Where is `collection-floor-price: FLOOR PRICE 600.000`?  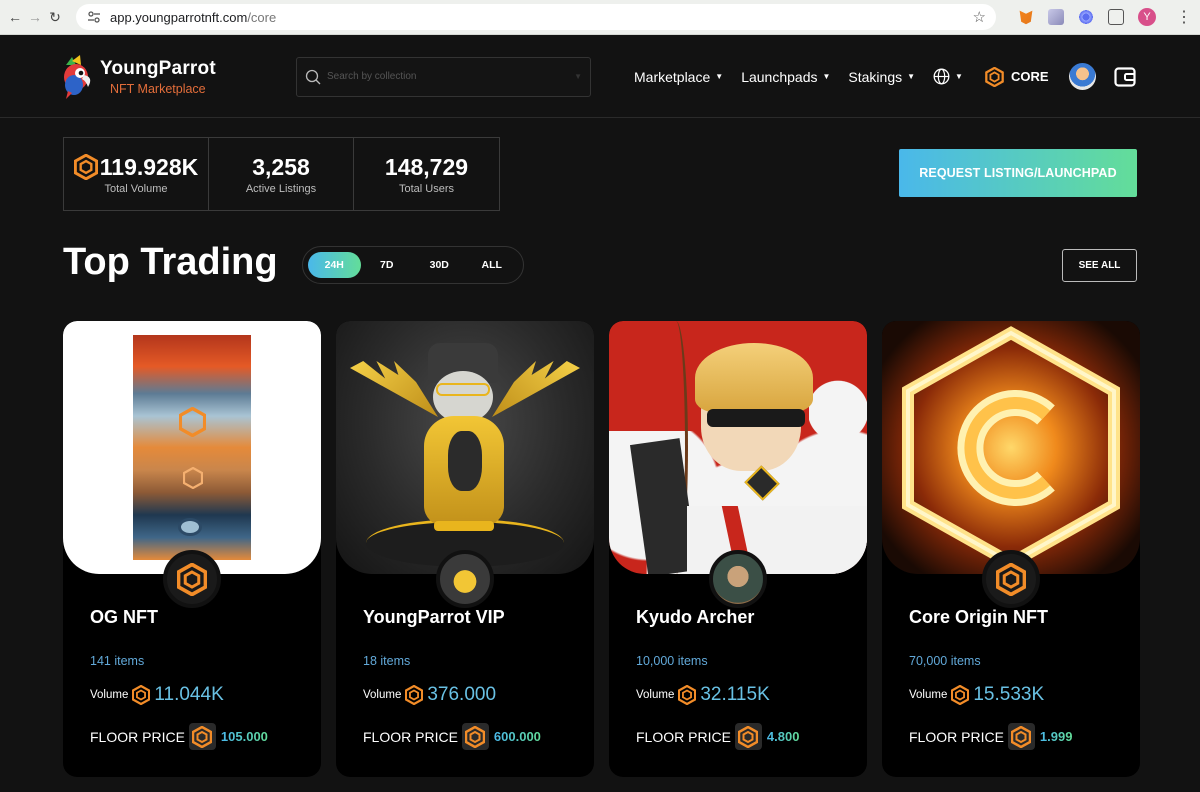
collection-floor-price: FLOOR PRICE 600.000 is located at coordinates (452, 736).